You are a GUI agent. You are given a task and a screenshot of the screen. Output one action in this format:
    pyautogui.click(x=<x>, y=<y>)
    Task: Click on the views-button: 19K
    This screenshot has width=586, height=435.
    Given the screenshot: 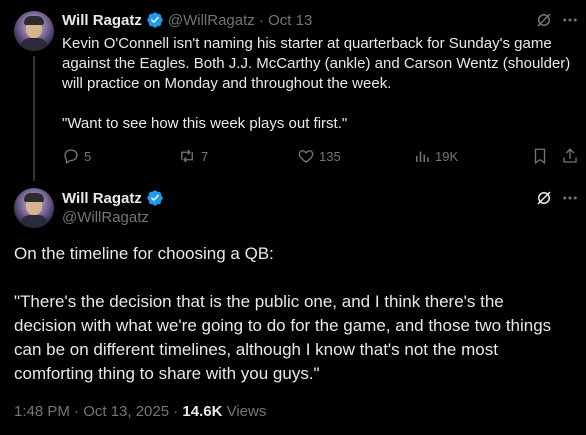 What is the action you would take?
    pyautogui.click(x=435, y=156)
    